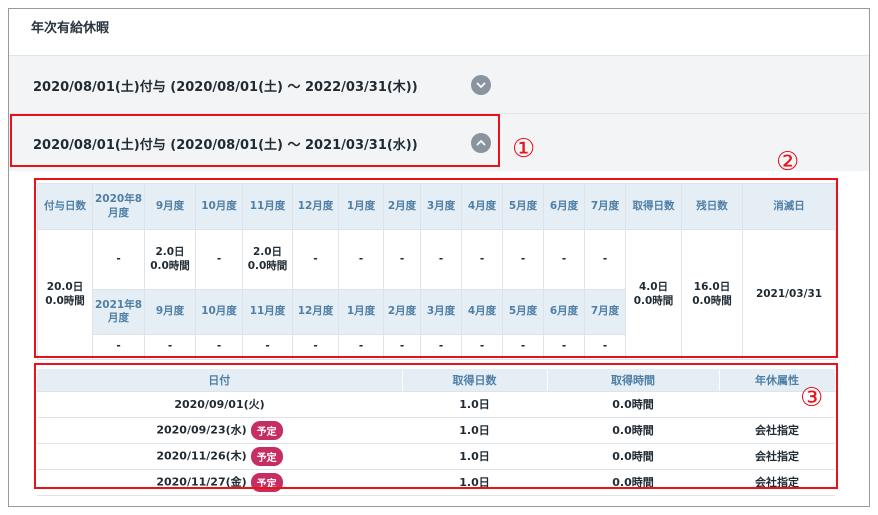  I want to click on callout-number-1: ①, so click(524, 149).